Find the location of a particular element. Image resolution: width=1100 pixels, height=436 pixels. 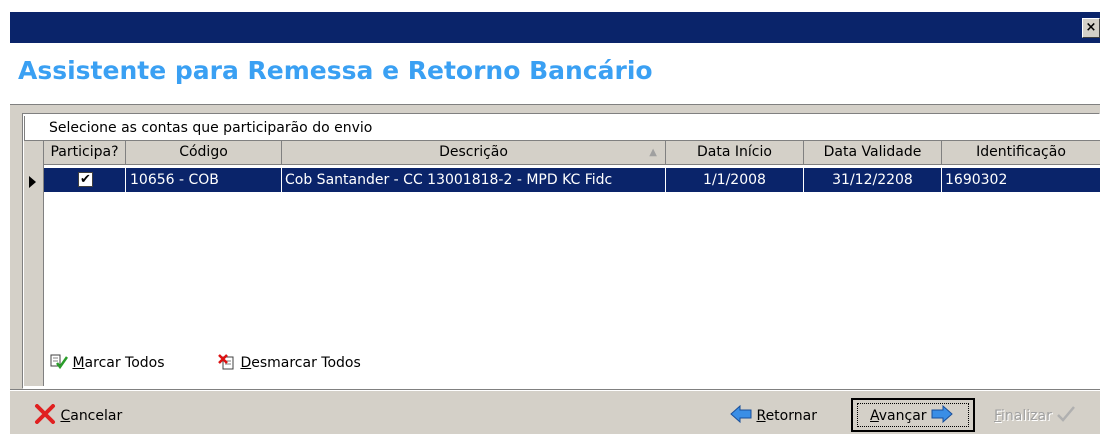

desmarcar-todos-label: esmarcar Todos is located at coordinates (306, 363).